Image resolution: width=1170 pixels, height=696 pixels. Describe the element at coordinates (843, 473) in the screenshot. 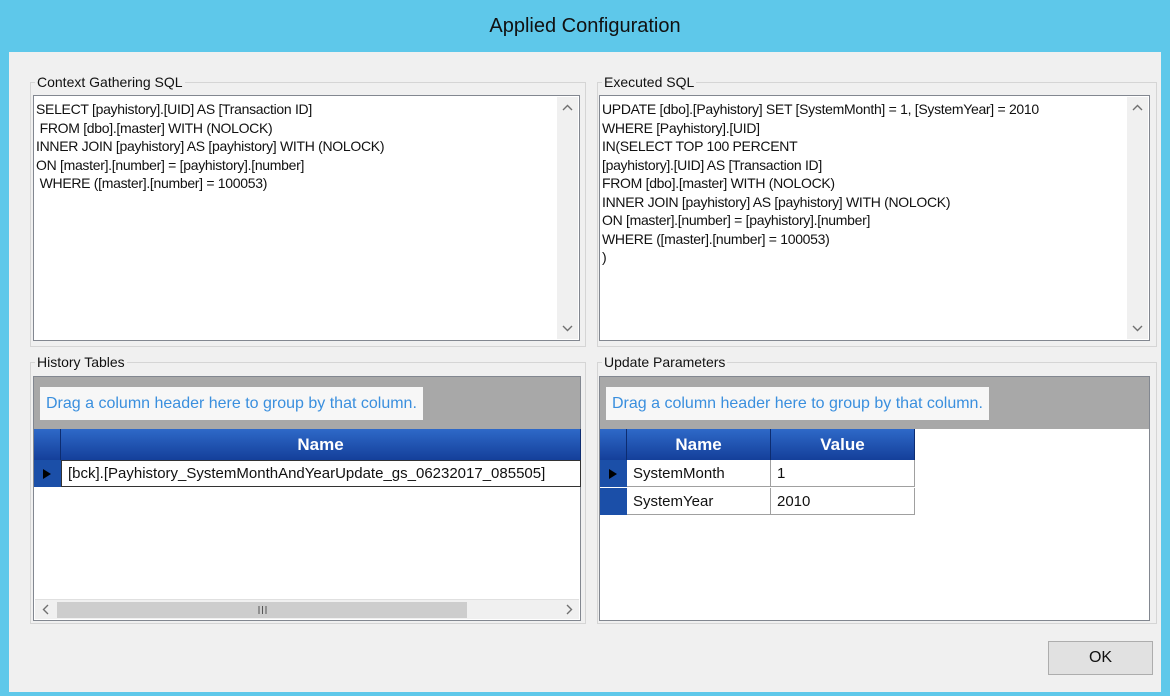

I see `param-value-cell: 1` at that location.